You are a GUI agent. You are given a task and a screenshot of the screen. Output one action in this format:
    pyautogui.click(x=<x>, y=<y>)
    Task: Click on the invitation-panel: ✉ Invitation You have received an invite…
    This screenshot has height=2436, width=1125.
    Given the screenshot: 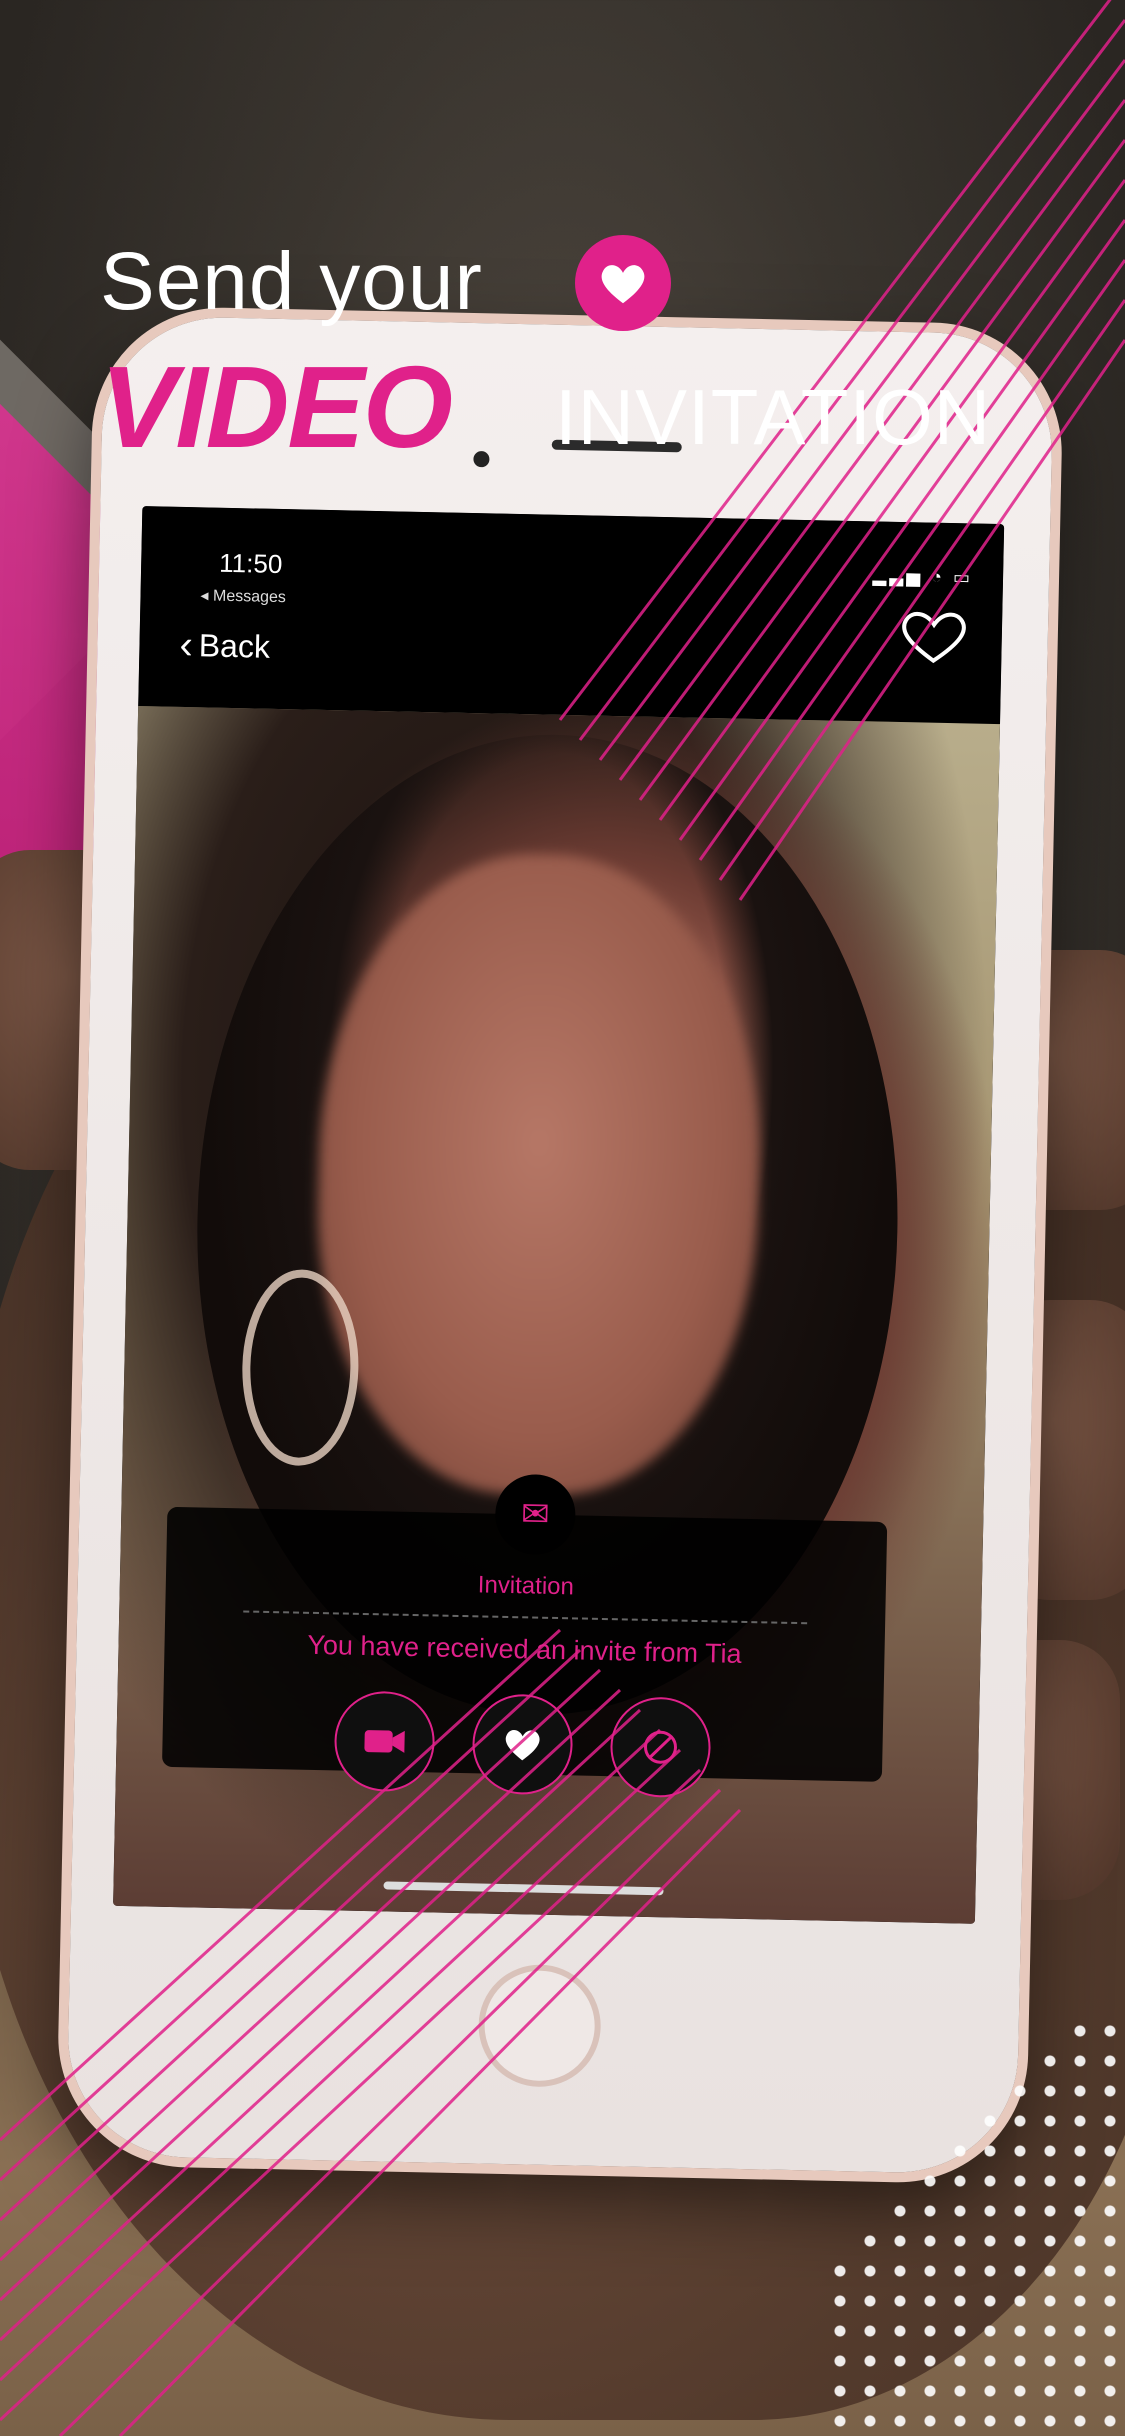 What is the action you would take?
    pyautogui.click(x=524, y=1636)
    